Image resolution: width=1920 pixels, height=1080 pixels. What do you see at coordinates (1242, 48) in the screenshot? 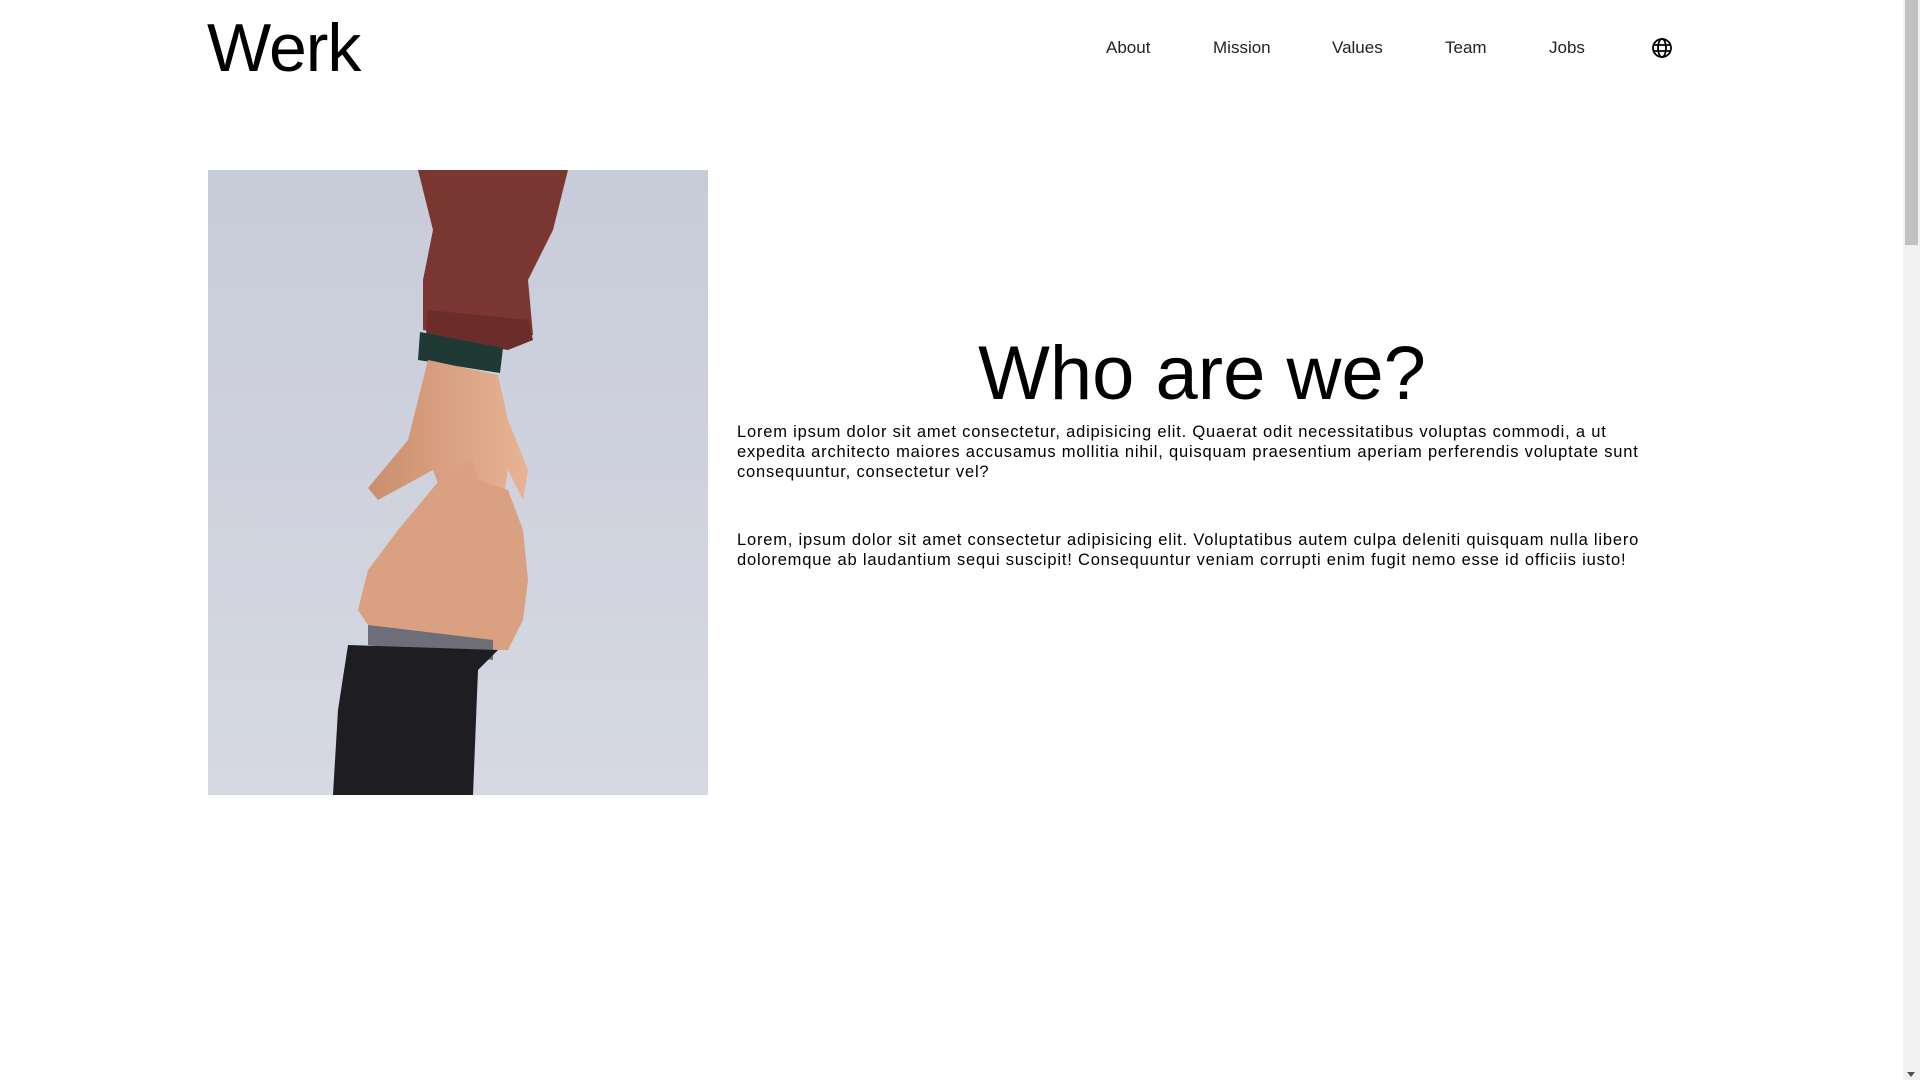
I see `nav-link-mission: Mission` at bounding box center [1242, 48].